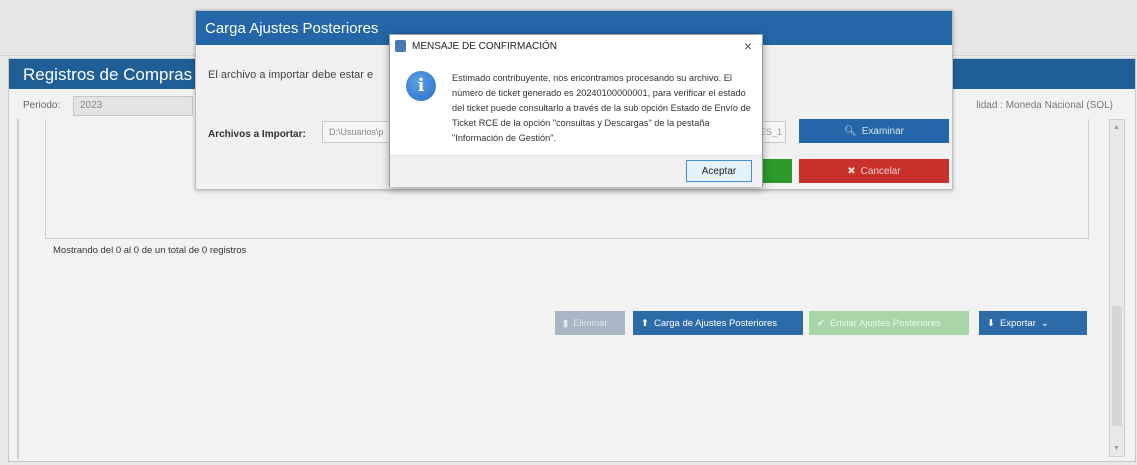 The width and height of the screenshot is (1137, 465). Describe the element at coordinates (576, 171) in the screenshot. I see `dialog-footer: Aceptar` at that location.